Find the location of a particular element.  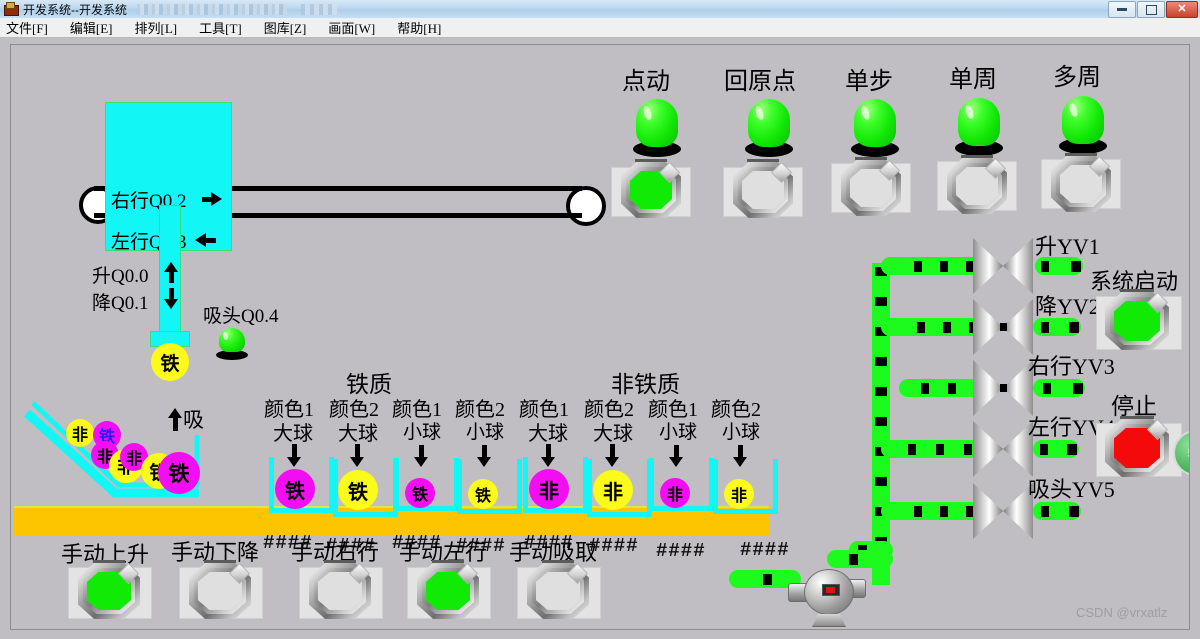

mode-single-cycle-lamp is located at coordinates (979, 127).